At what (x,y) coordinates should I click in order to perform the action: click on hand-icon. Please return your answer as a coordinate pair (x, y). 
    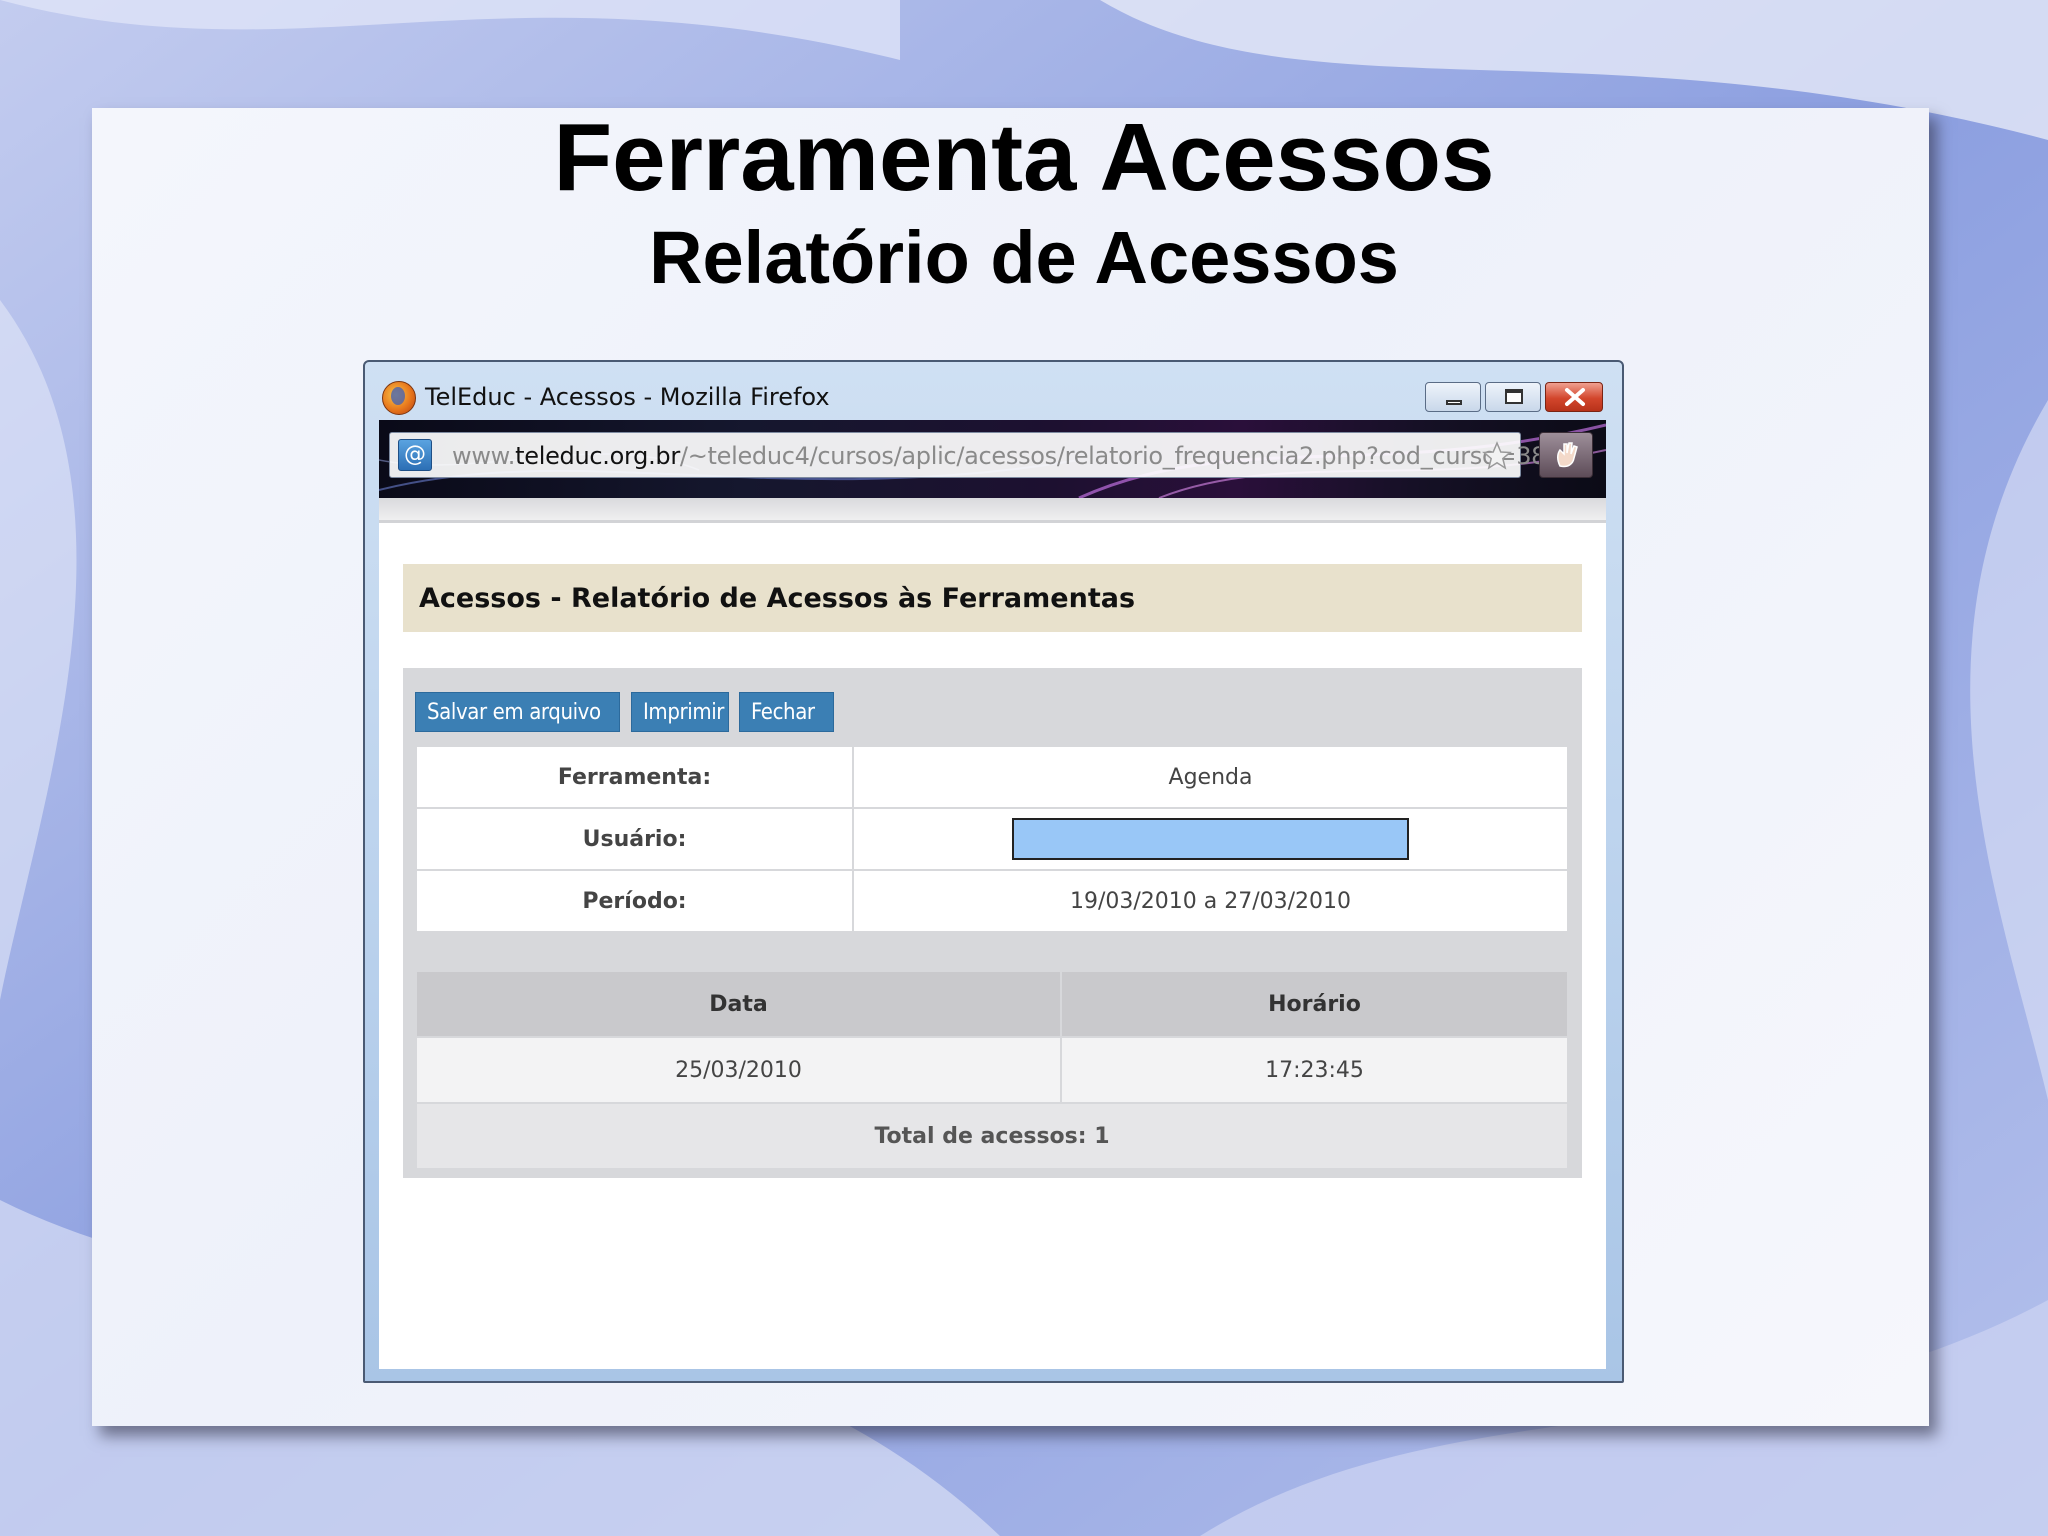
    Looking at the image, I should click on (1567, 455).